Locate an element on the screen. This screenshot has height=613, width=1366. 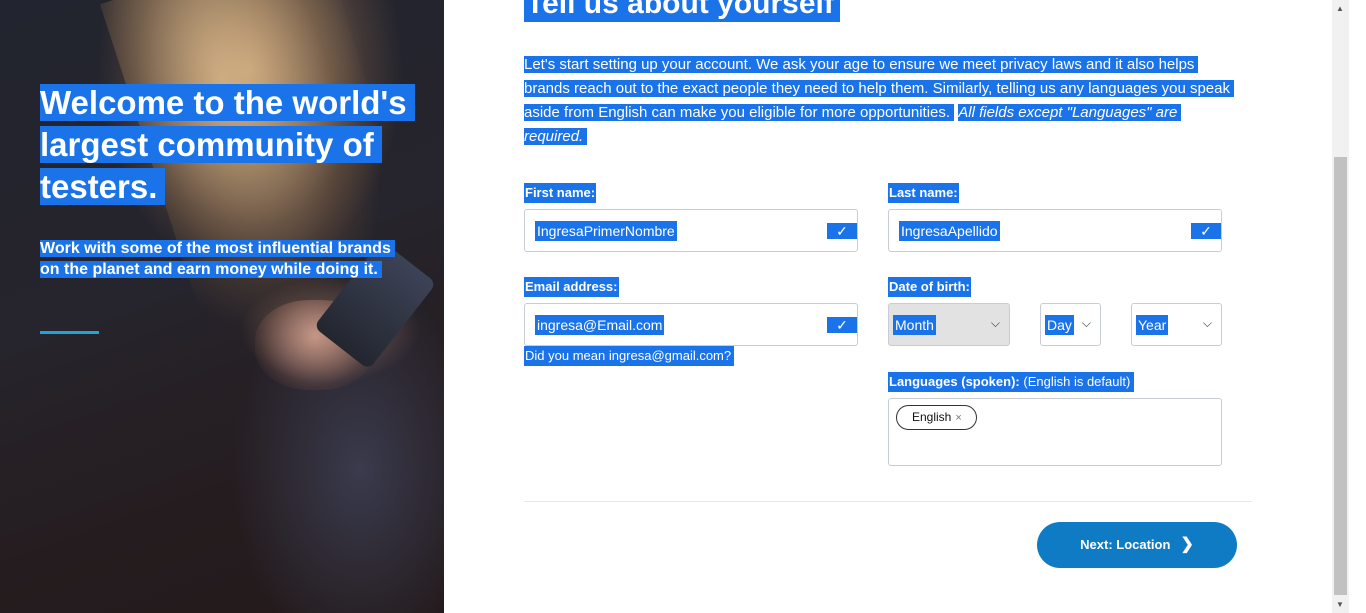
close-icon: × is located at coordinates (958, 418).